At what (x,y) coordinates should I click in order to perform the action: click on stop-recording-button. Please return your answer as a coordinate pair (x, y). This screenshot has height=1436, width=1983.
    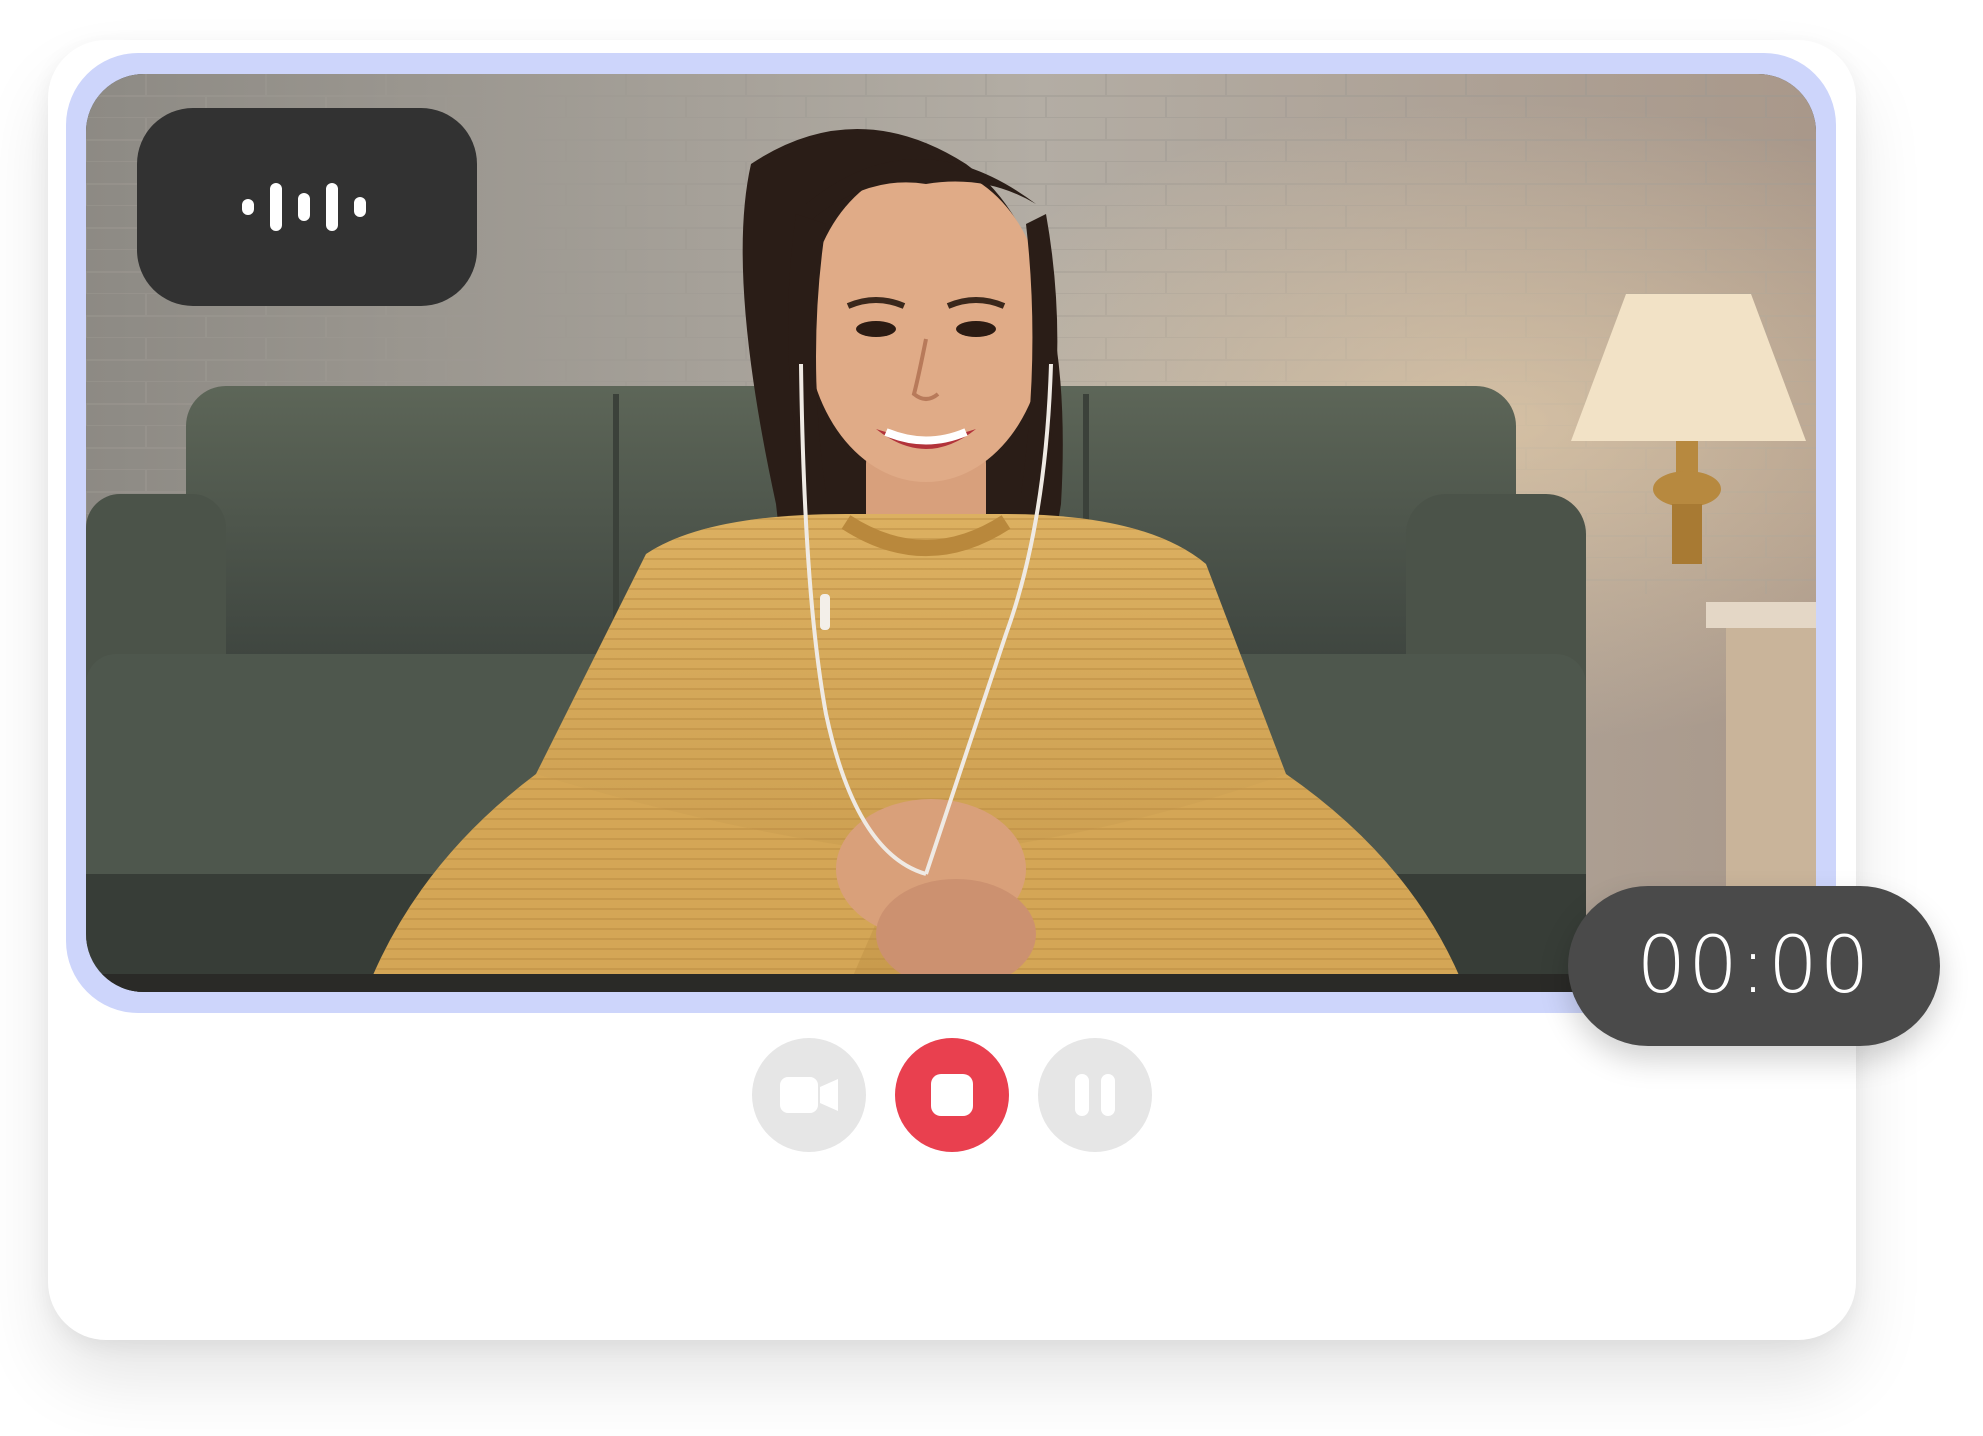
    Looking at the image, I should click on (952, 1095).